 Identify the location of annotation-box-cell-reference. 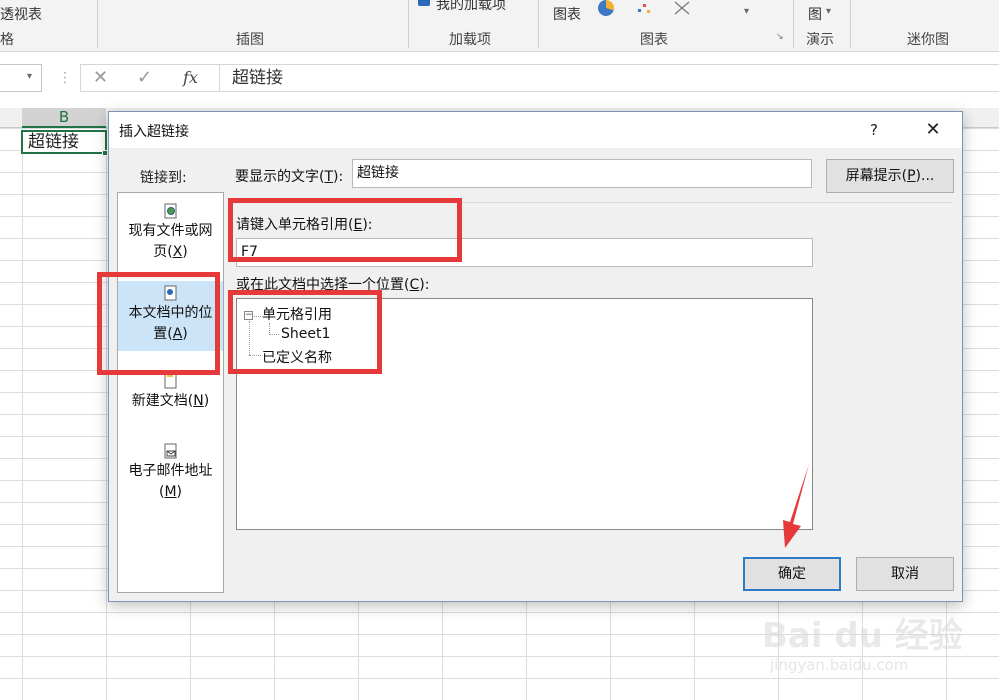
(345, 230).